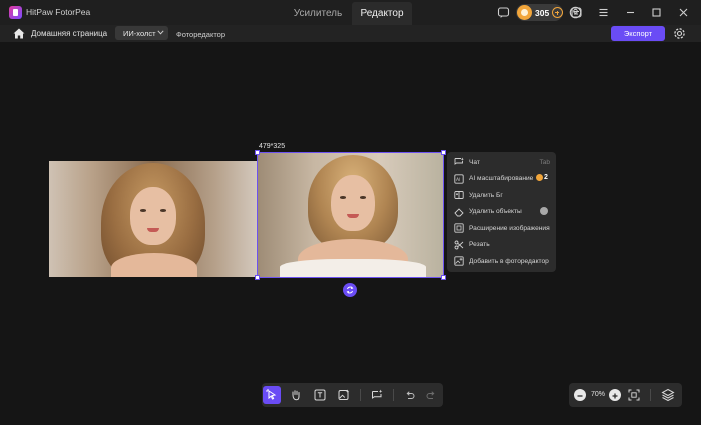  I want to click on gear-icon, so click(679, 33).